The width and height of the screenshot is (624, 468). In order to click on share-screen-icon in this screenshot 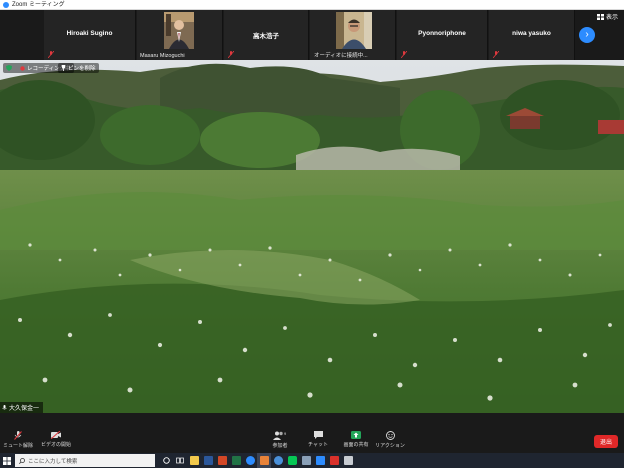, I will do `click(356, 435)`.